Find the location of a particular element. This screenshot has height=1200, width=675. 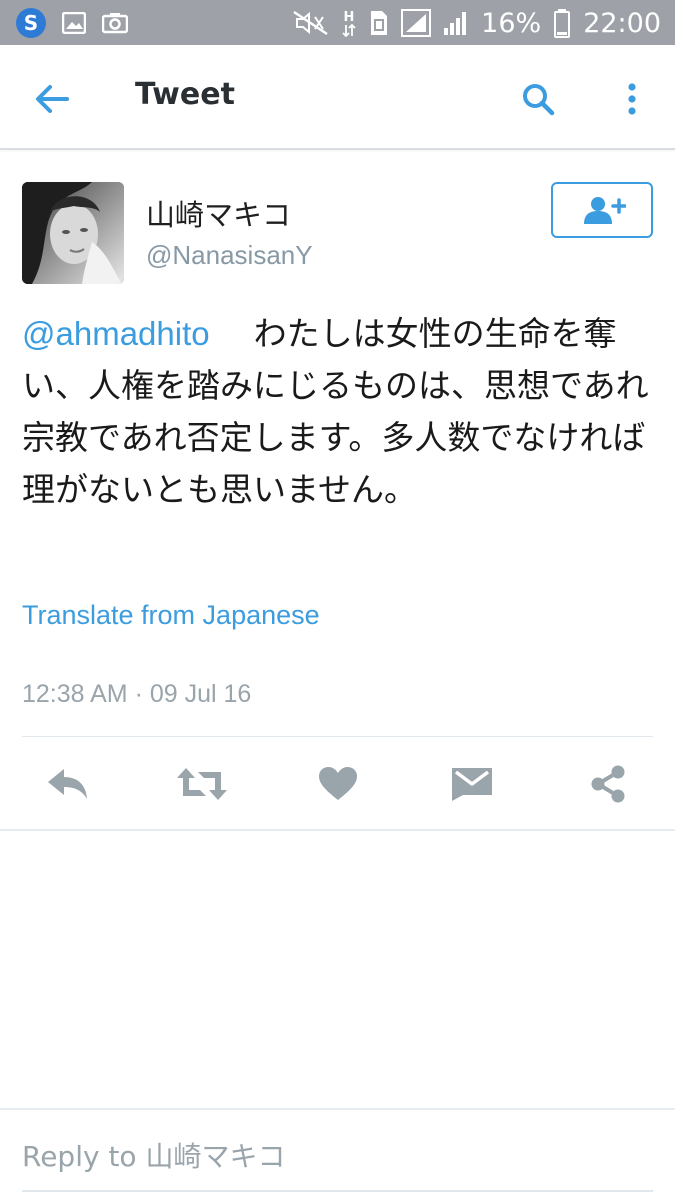

like-icon is located at coordinates (338, 783).